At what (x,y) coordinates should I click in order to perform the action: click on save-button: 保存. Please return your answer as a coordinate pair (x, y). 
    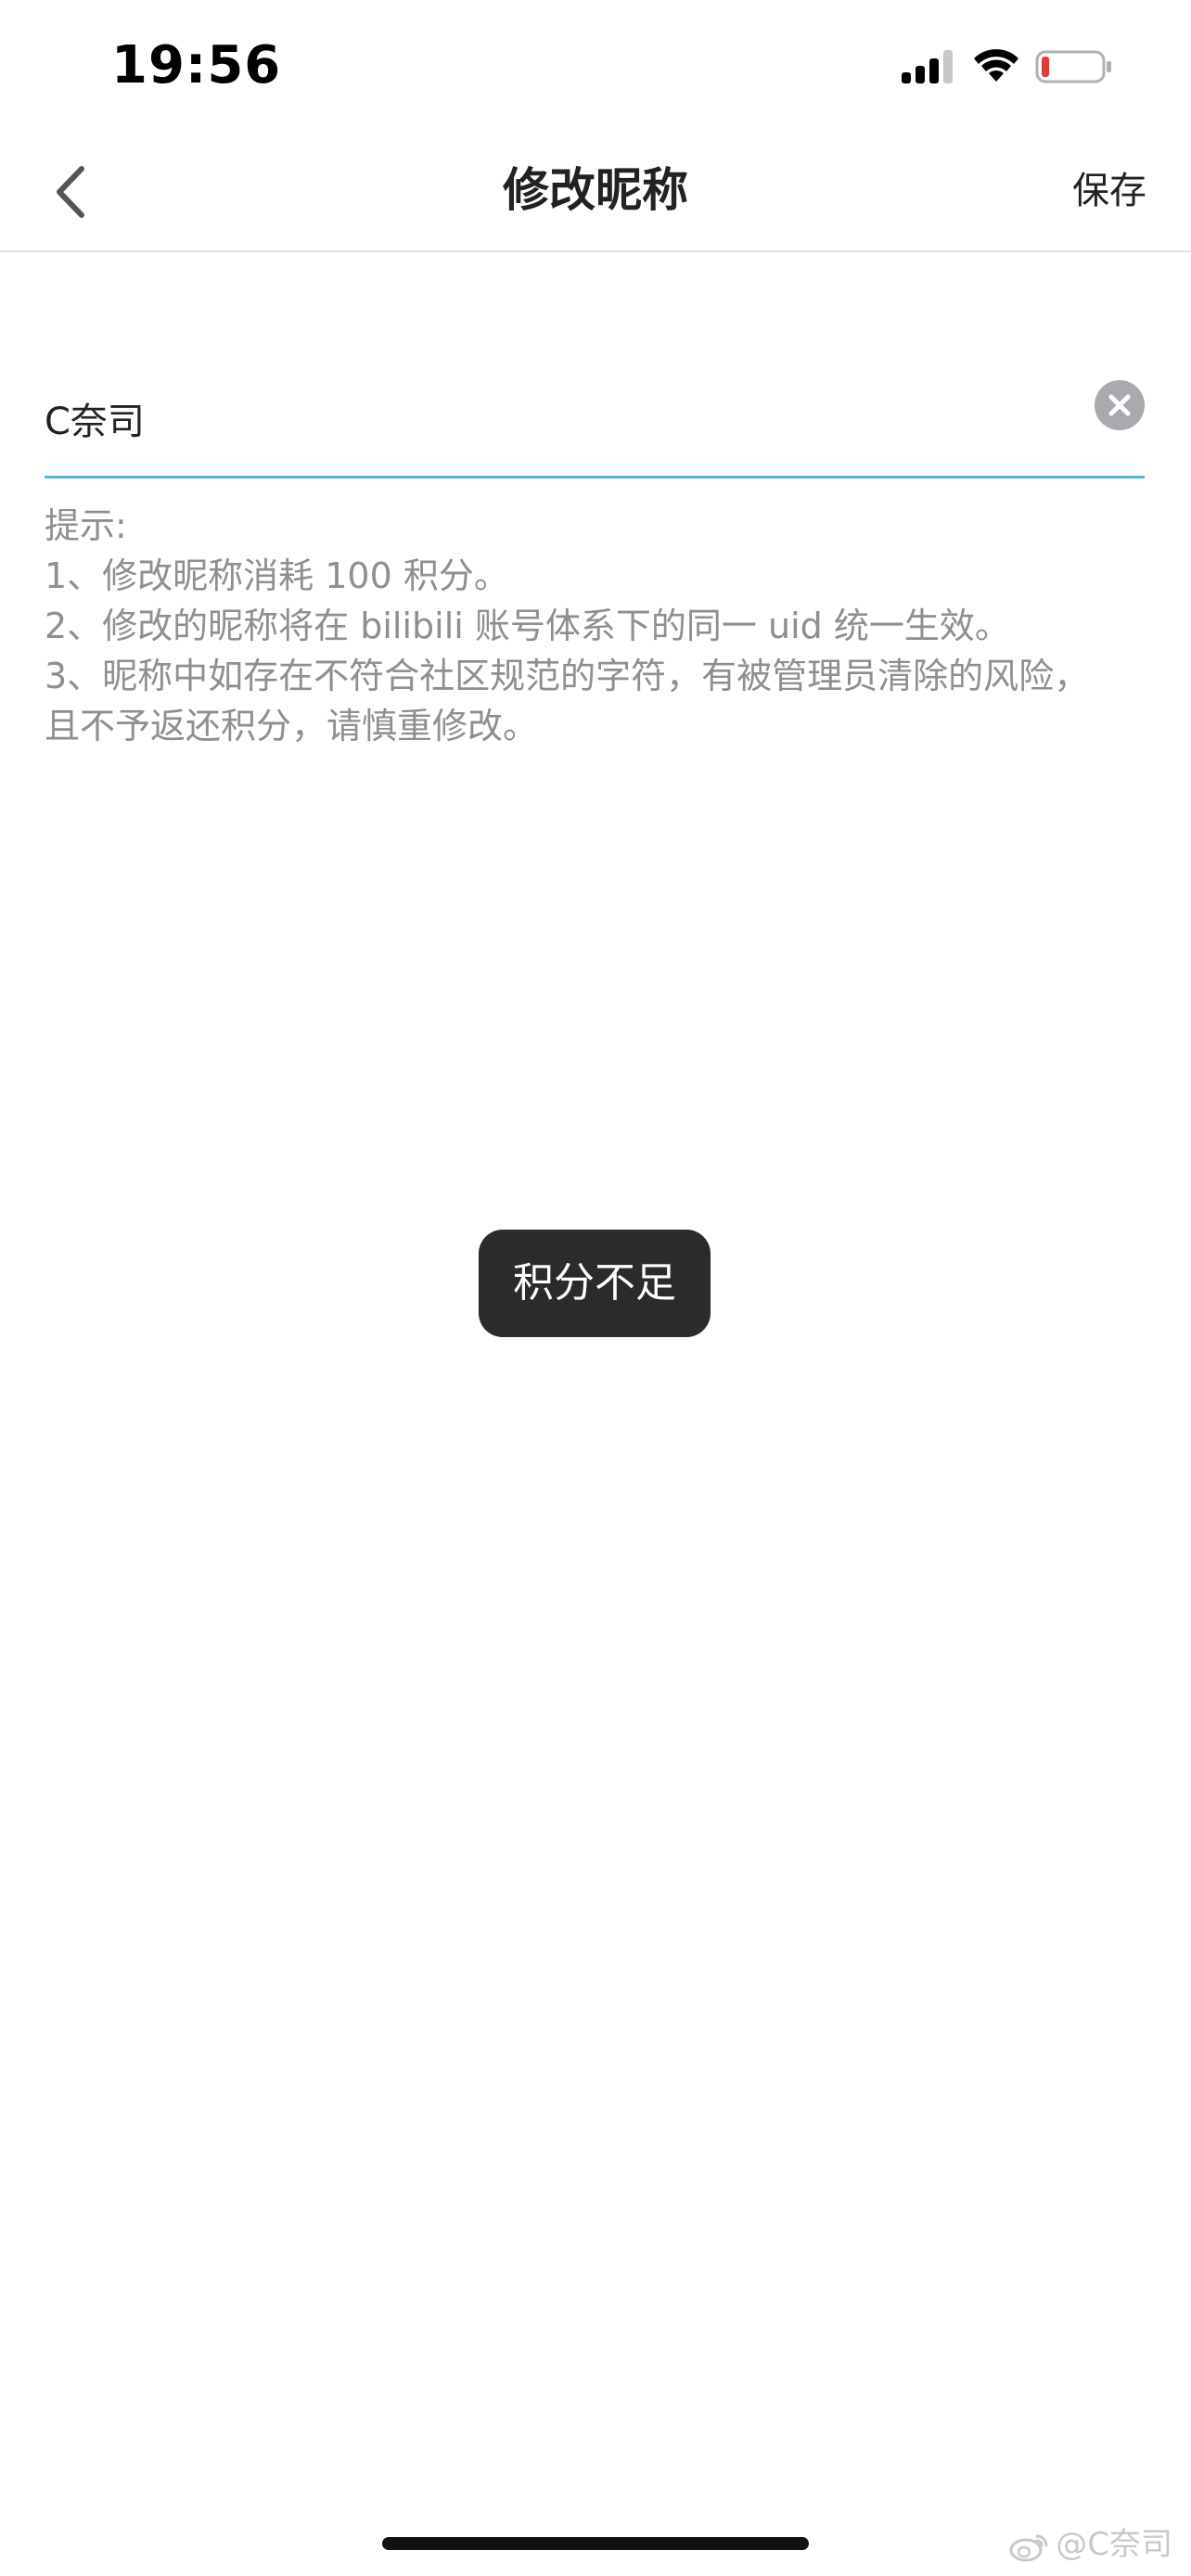
    Looking at the image, I should click on (1109, 191).